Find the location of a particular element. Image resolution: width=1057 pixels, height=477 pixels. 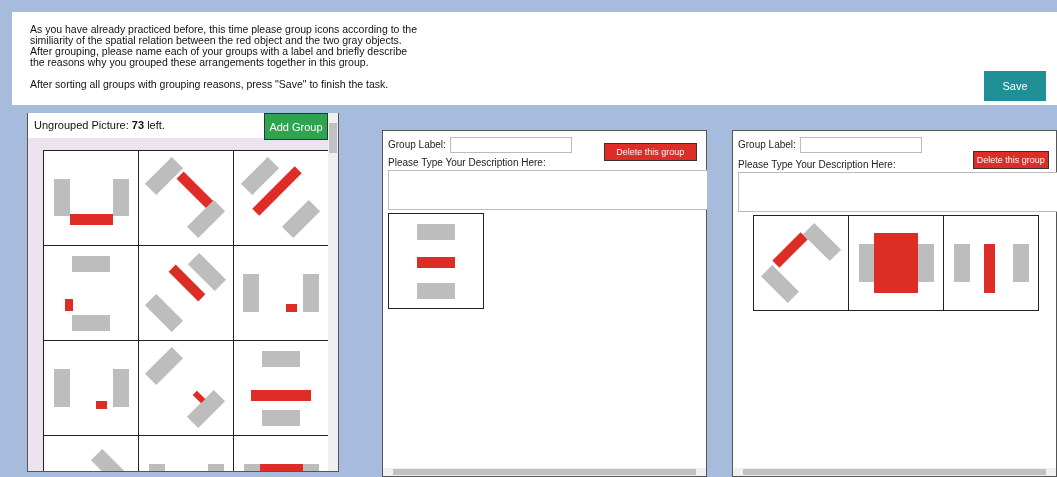

add-group-button: Add Group is located at coordinates (296, 126).